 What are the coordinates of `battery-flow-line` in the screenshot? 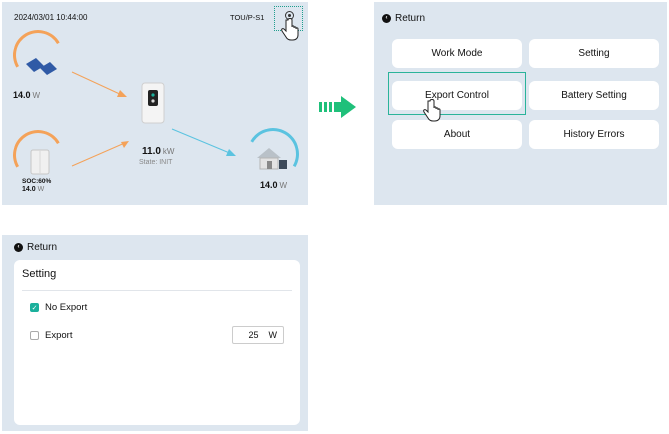 It's located at (99, 154).